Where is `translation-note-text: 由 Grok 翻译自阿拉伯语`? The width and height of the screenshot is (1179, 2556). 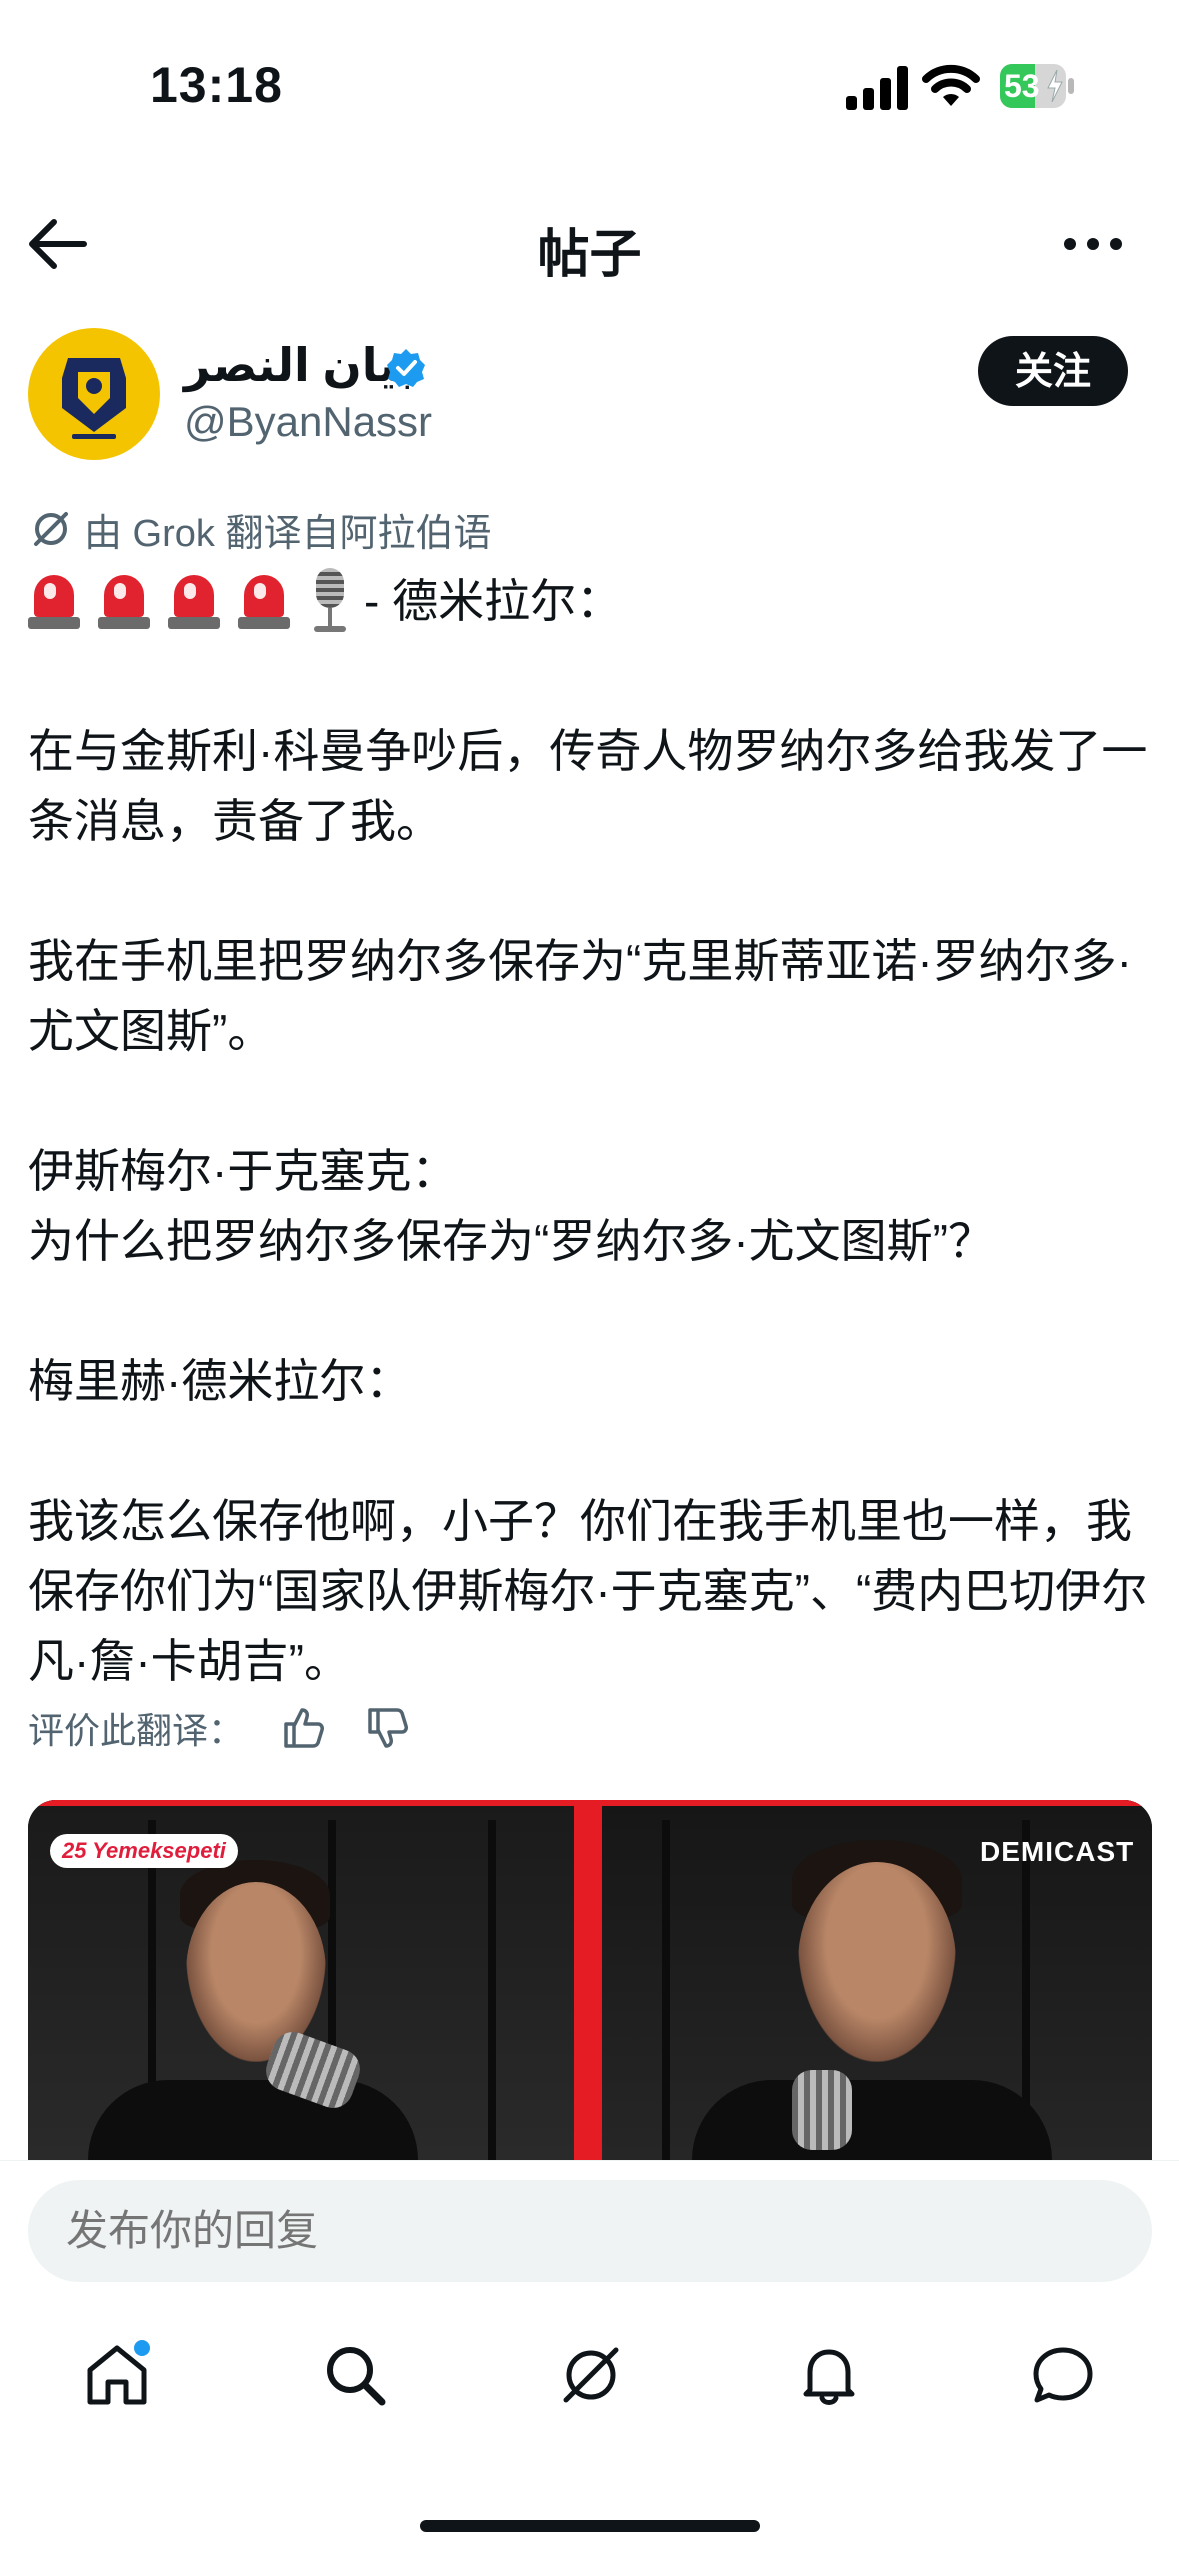
translation-note-text: 由 Grok 翻译自阿拉伯语 is located at coordinates (288, 533).